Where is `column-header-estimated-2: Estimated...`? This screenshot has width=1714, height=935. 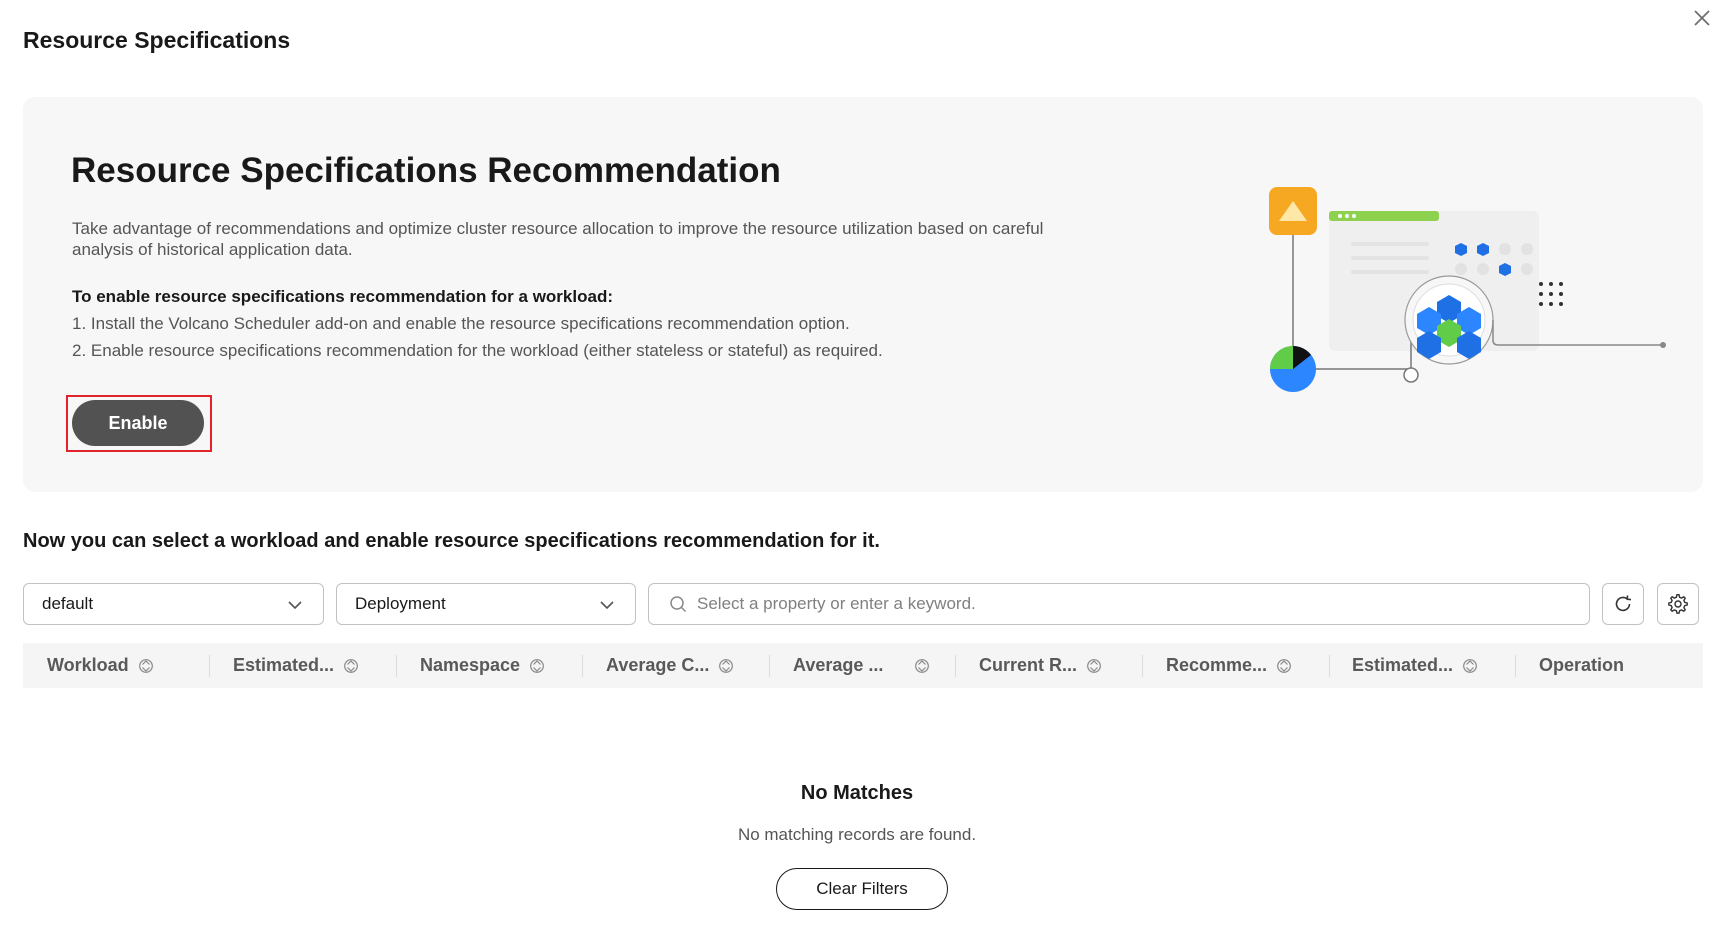 column-header-estimated-2: Estimated... is located at coordinates (1414, 665).